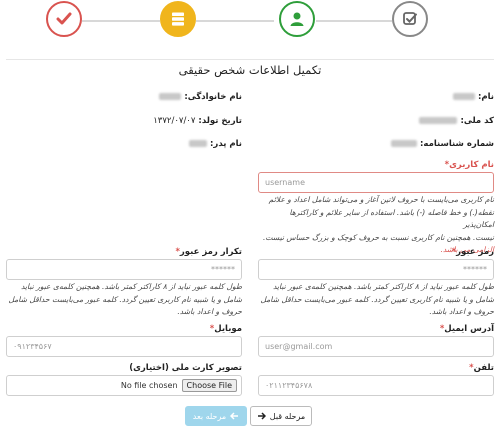 This screenshot has width=500, height=433. What do you see at coordinates (376, 182) in the screenshot?
I see `username-input: username` at bounding box center [376, 182].